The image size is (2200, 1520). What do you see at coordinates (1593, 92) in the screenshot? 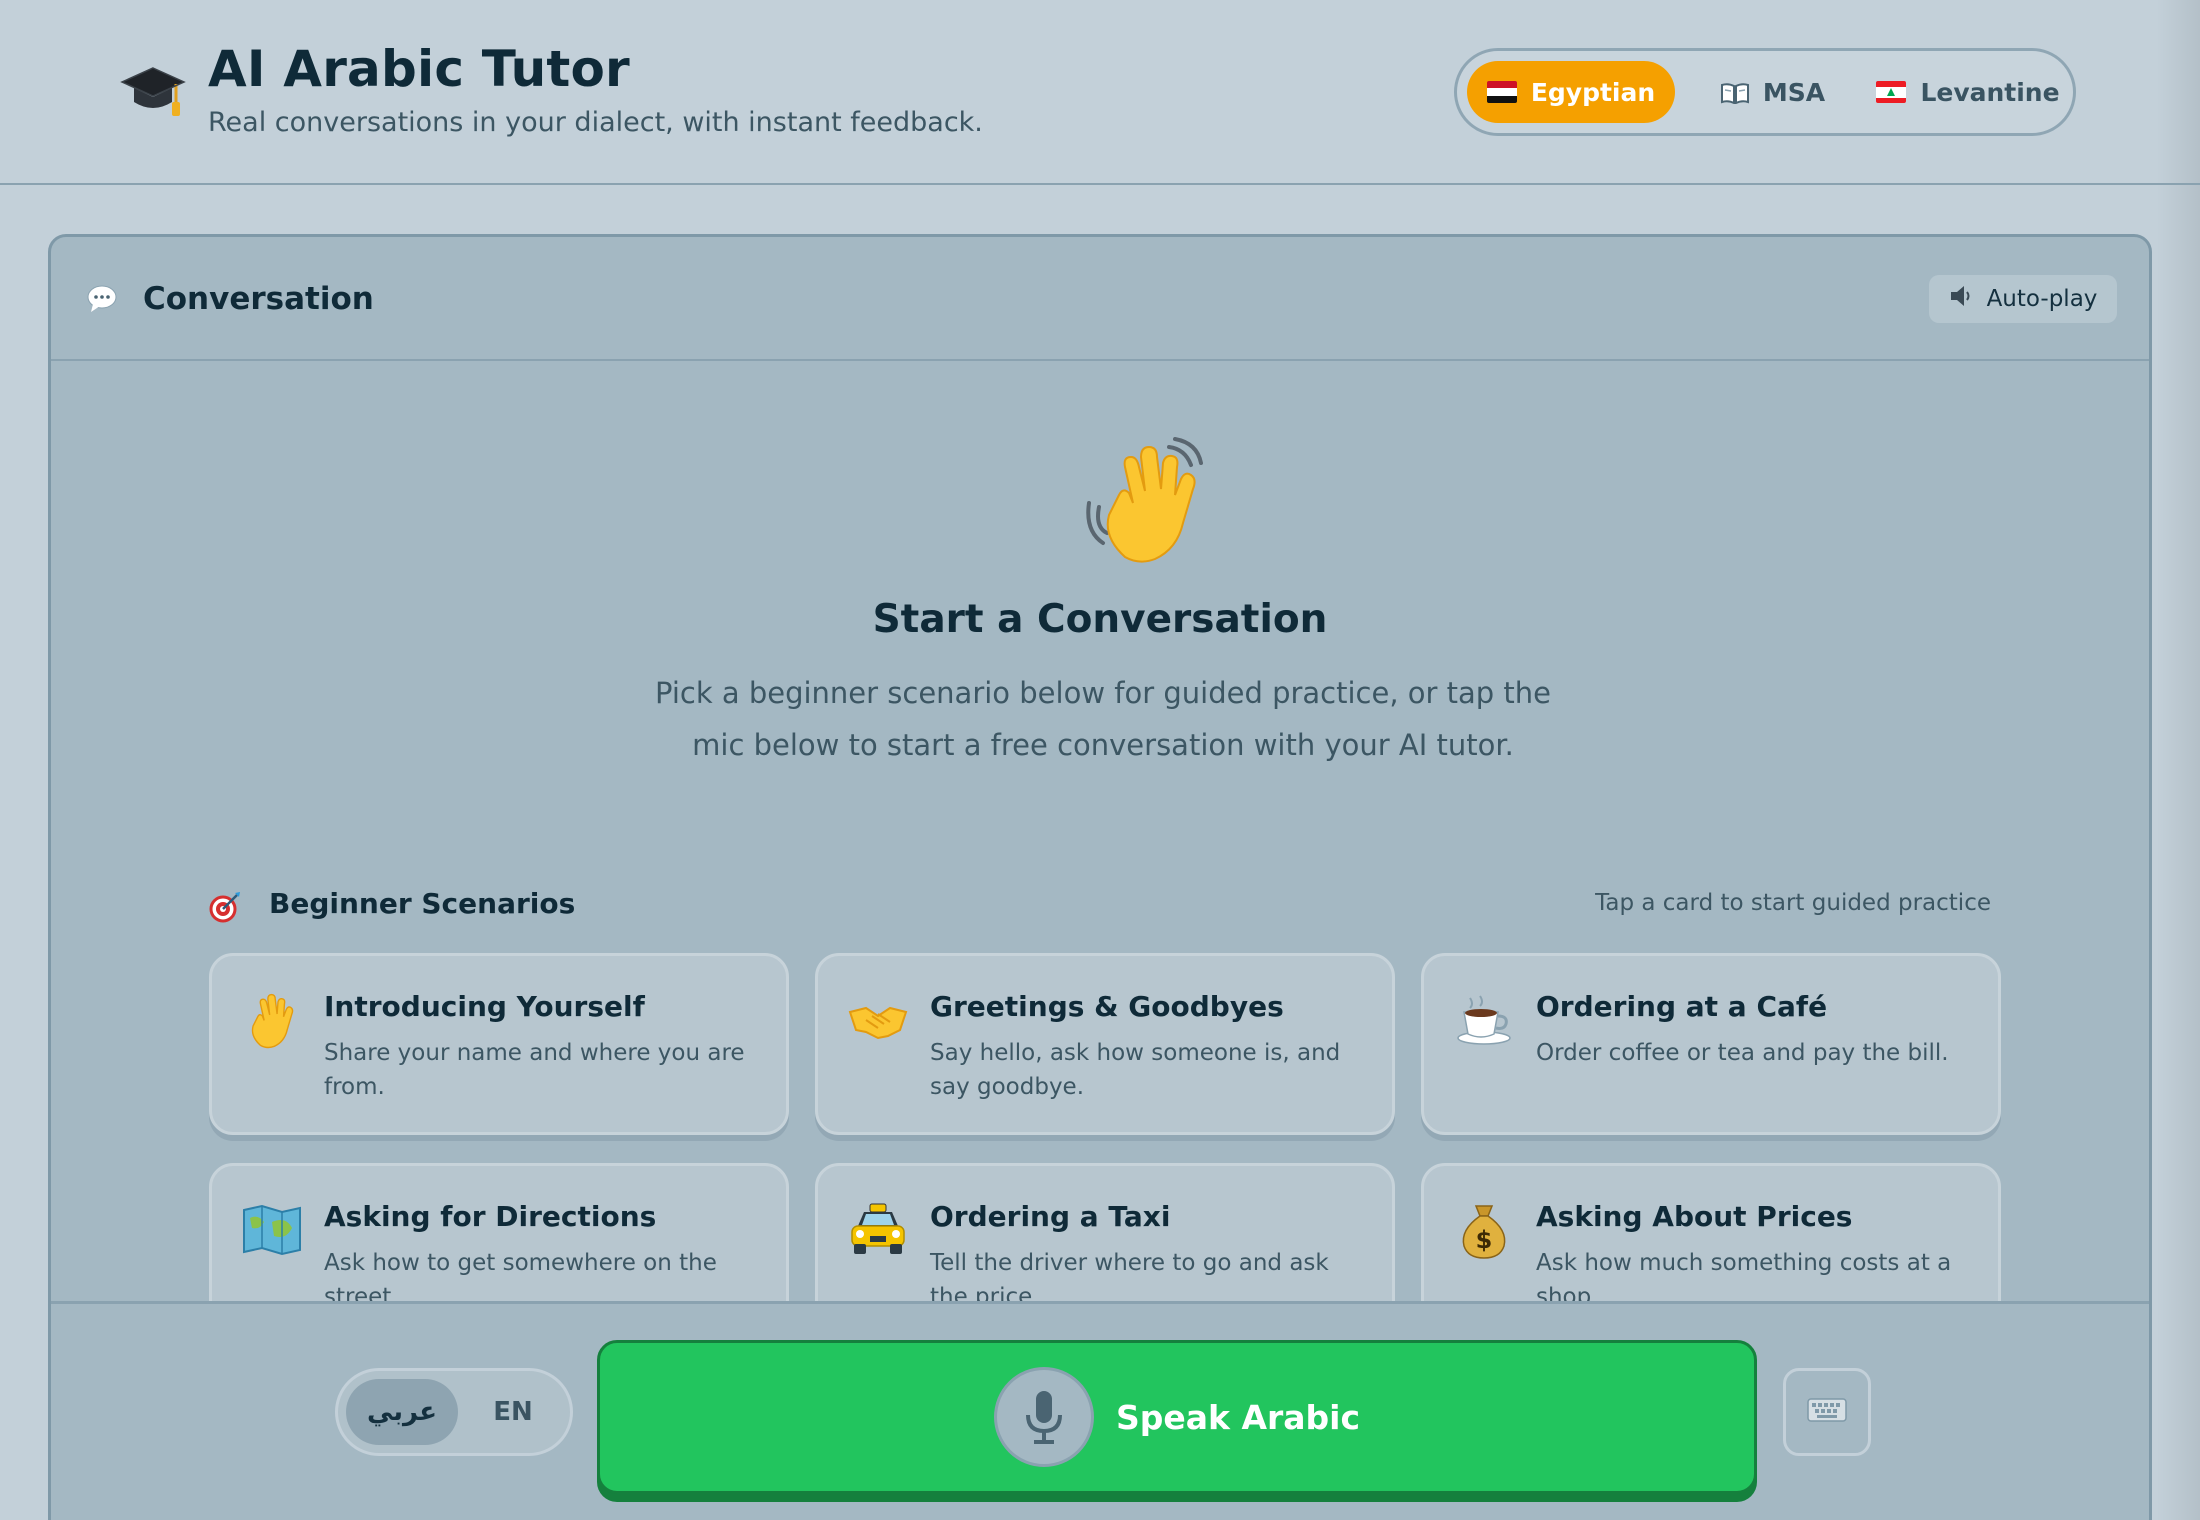
I see `dialect-option-label: Egyptian` at bounding box center [1593, 92].